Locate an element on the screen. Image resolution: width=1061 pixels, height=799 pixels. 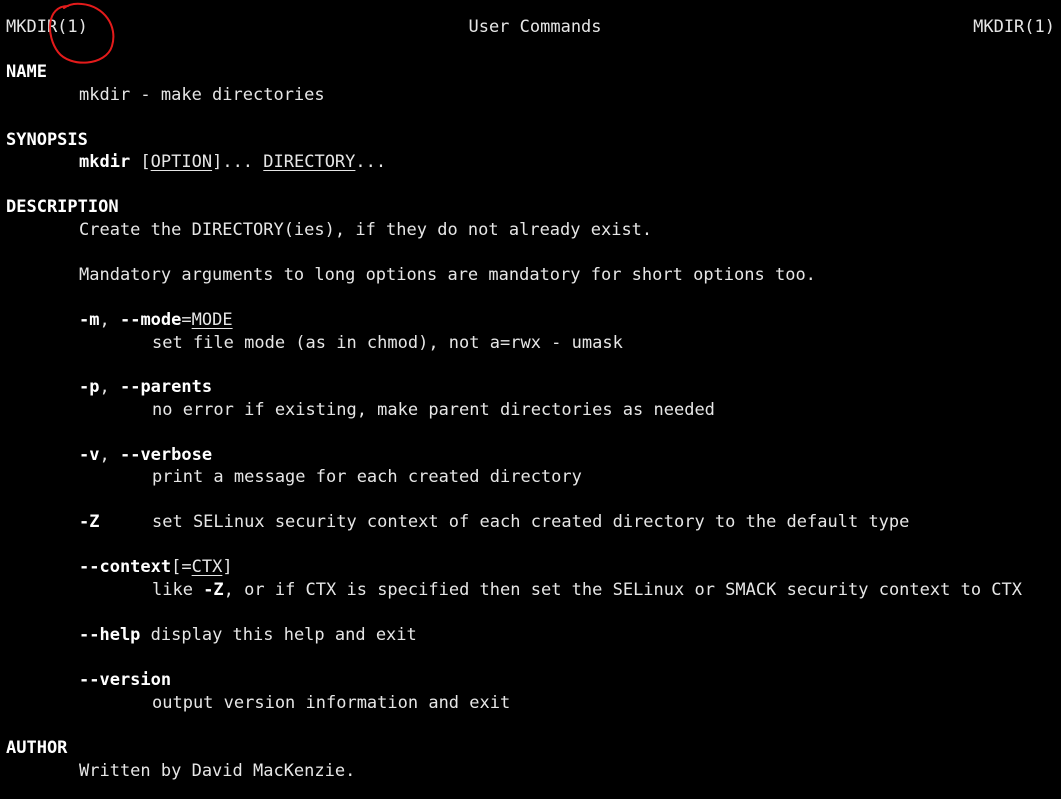
option-context-eq: = is located at coordinates (186, 567).